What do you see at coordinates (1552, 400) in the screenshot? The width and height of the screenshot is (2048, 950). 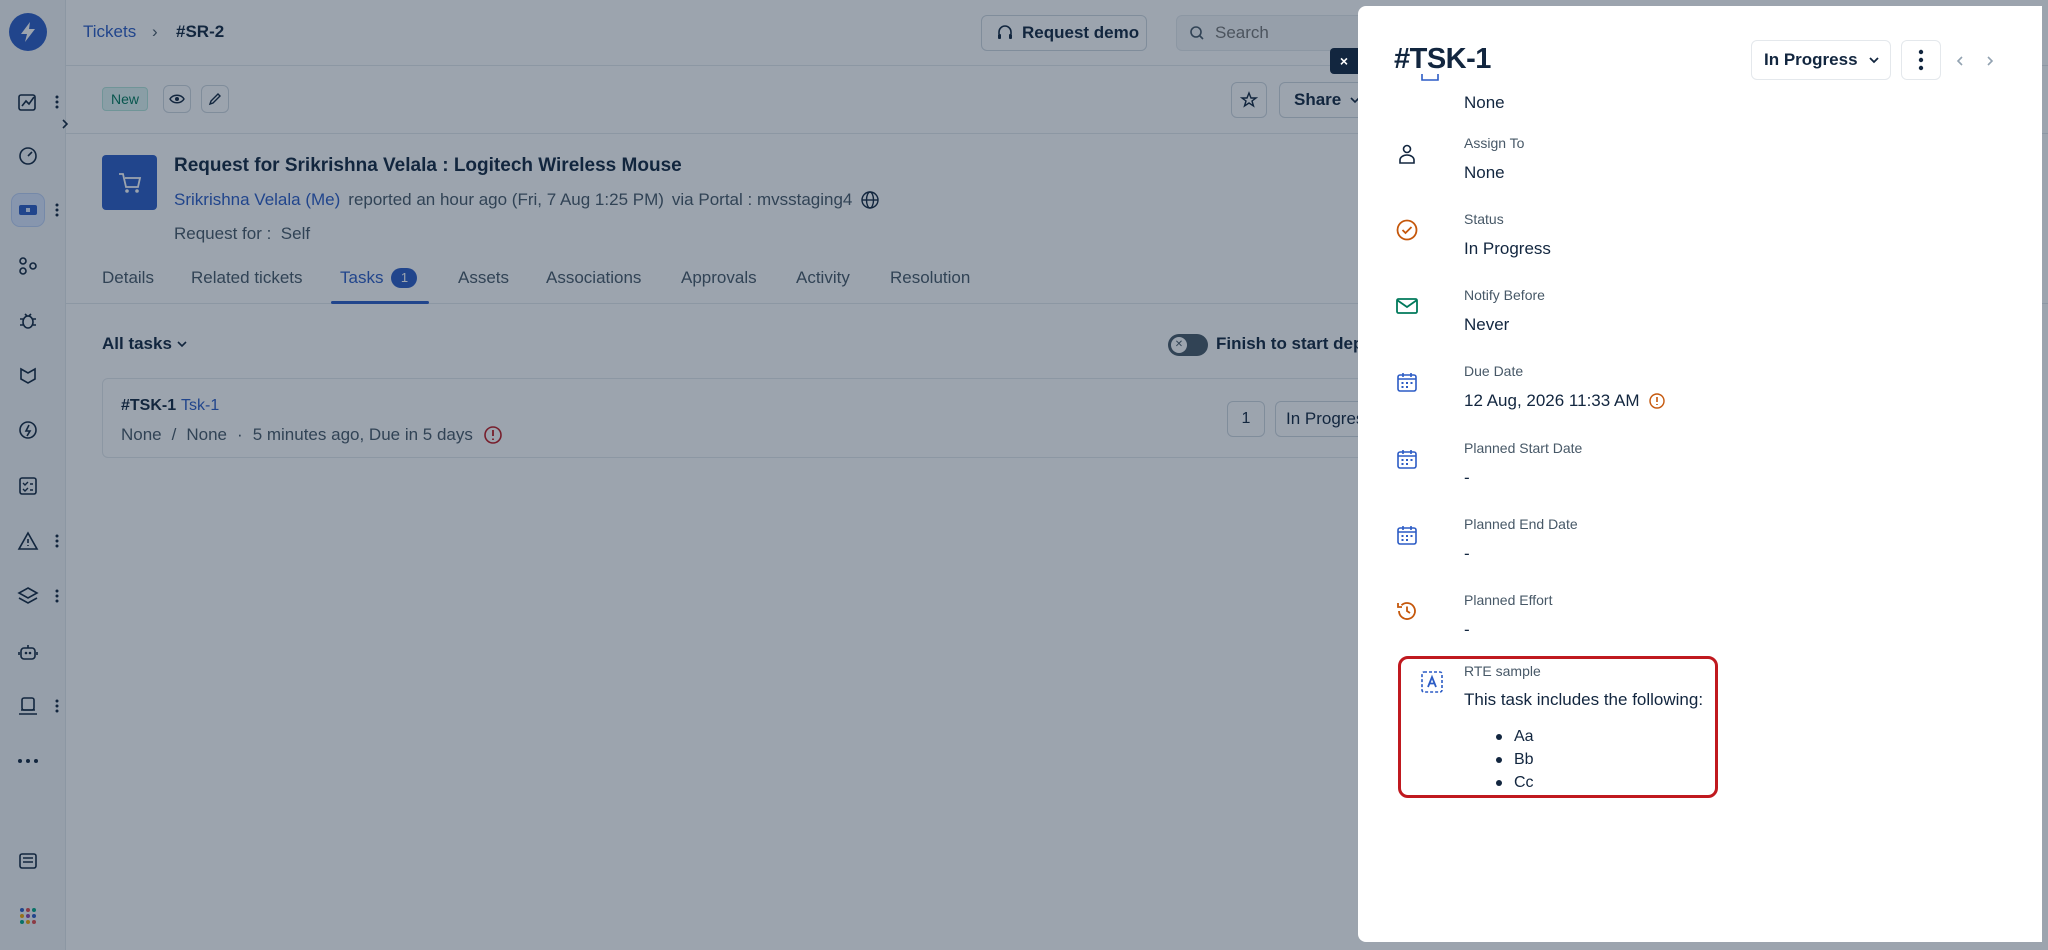 I see `due-date-value: 12 Aug, 2026 11:33 AM` at bounding box center [1552, 400].